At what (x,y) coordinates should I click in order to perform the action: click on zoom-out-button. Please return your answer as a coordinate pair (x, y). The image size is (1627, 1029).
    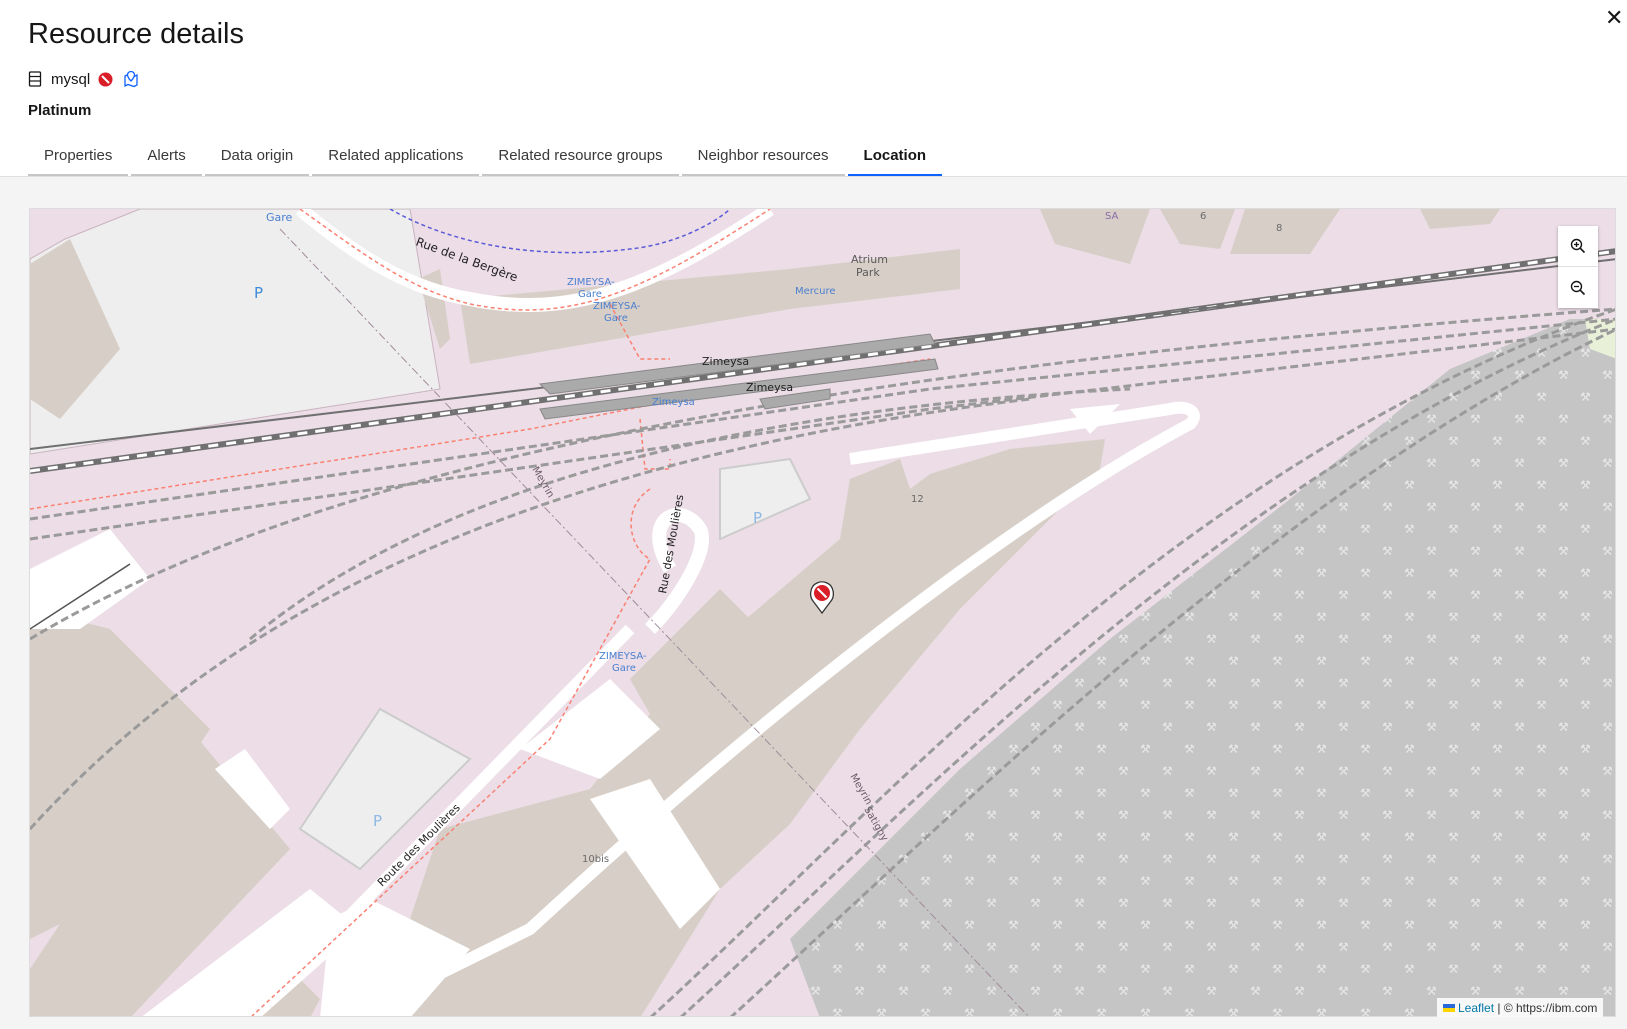
    Looking at the image, I should click on (1578, 287).